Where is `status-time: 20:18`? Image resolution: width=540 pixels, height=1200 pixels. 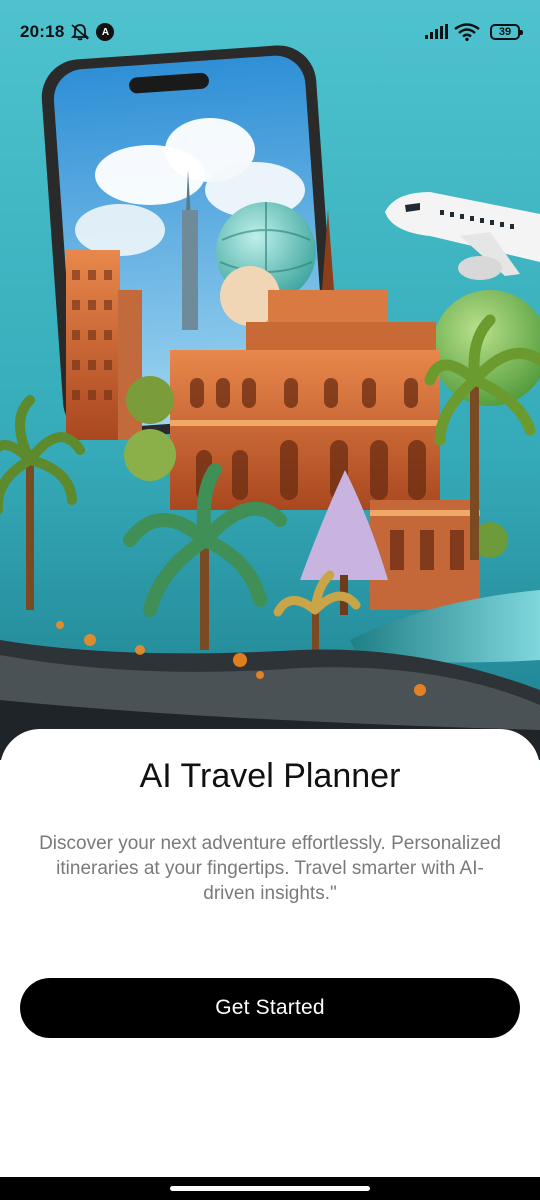 status-time: 20:18 is located at coordinates (42, 31).